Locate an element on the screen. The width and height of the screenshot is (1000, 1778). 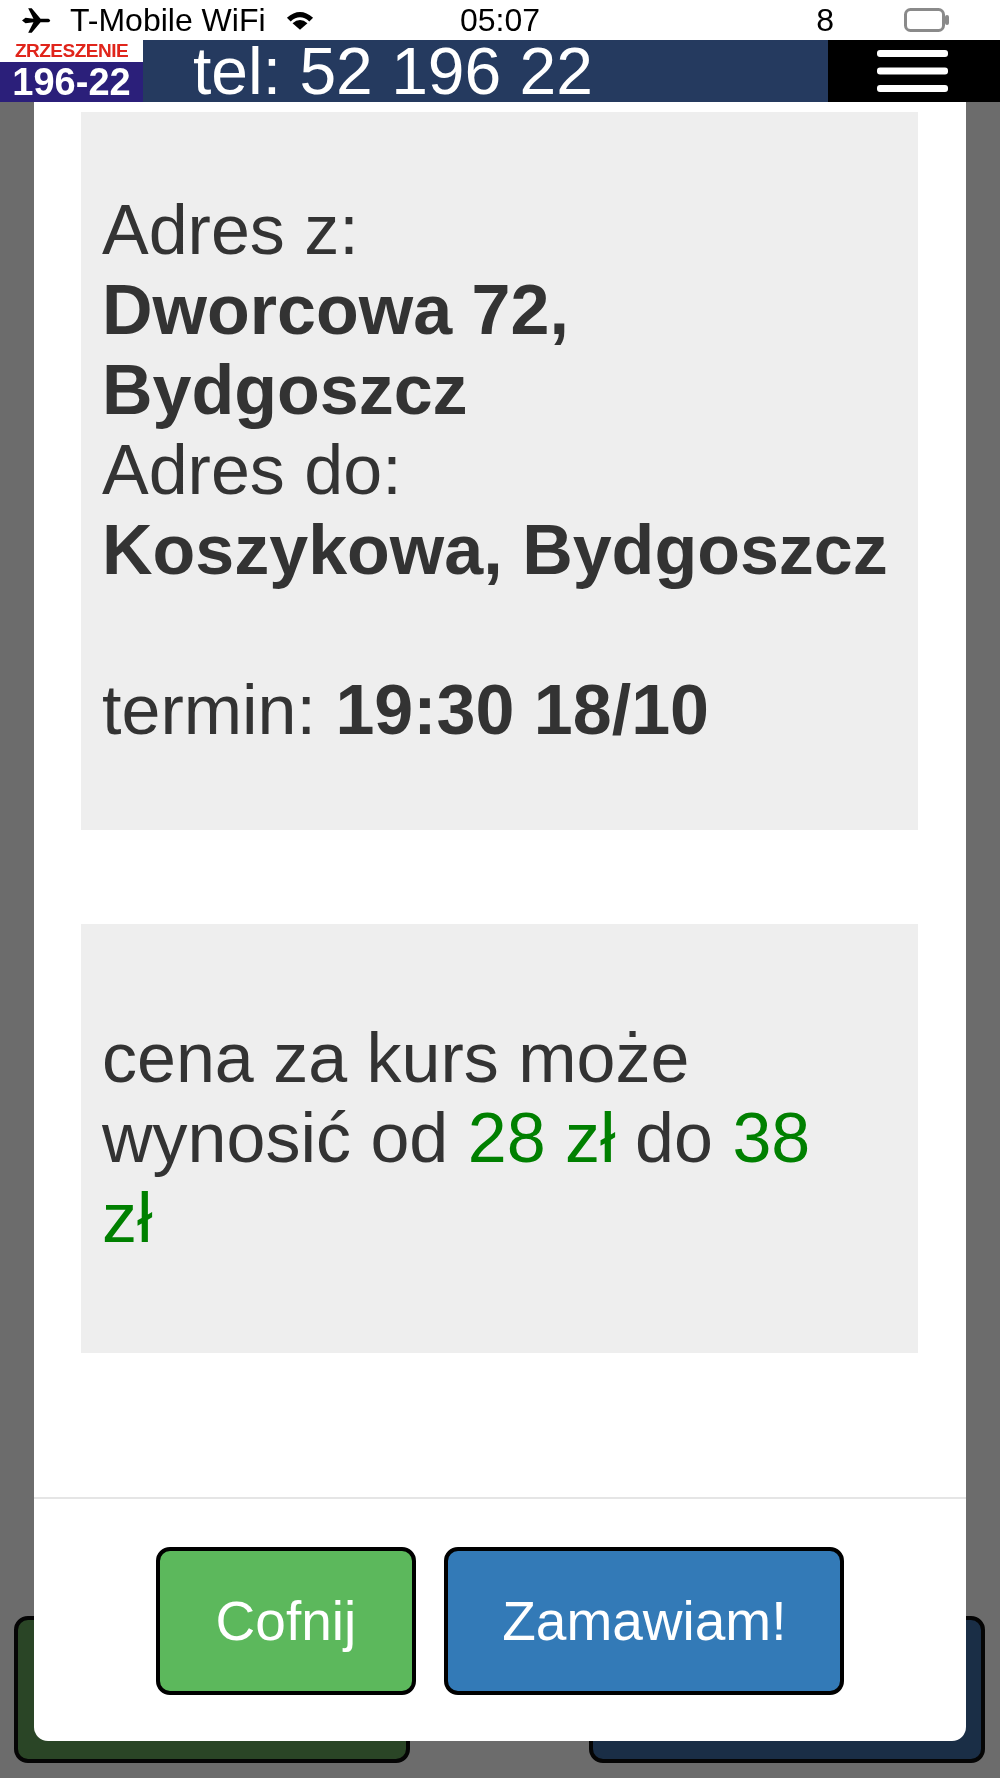
logo: ZRZESZENIE 196-22 is located at coordinates (71, 71).